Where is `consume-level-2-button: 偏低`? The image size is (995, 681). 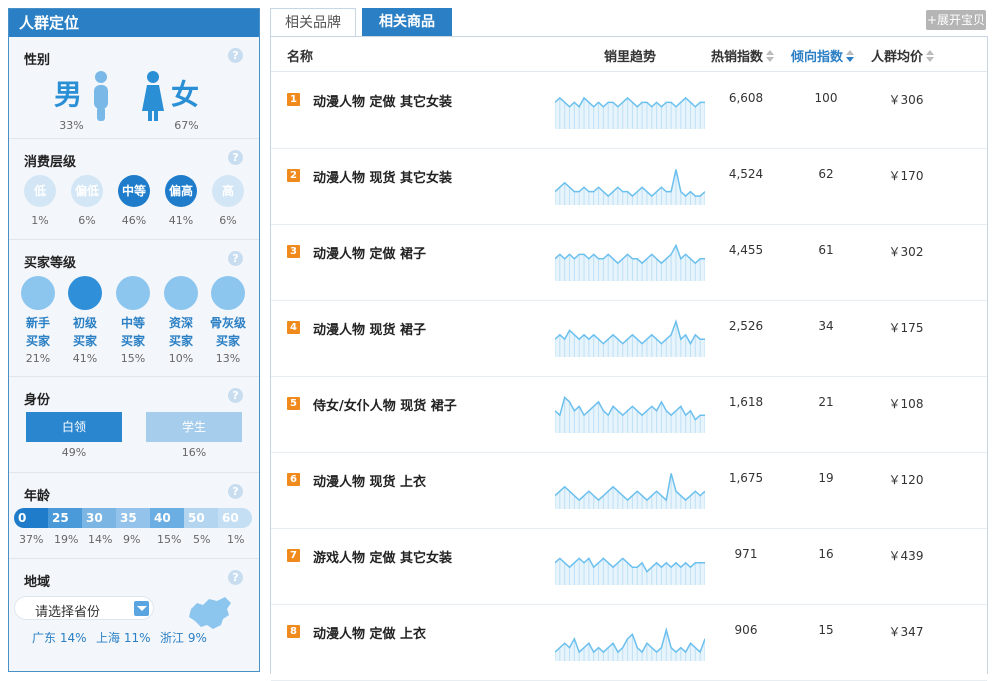 consume-level-2-button: 偏低 is located at coordinates (87, 191).